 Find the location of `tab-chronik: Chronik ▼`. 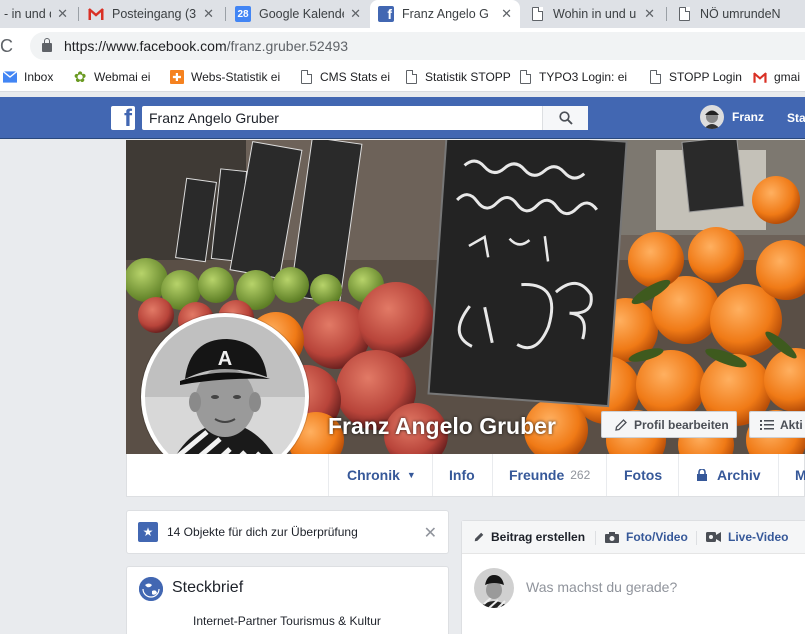

tab-chronik: Chronik ▼ is located at coordinates (380, 475).